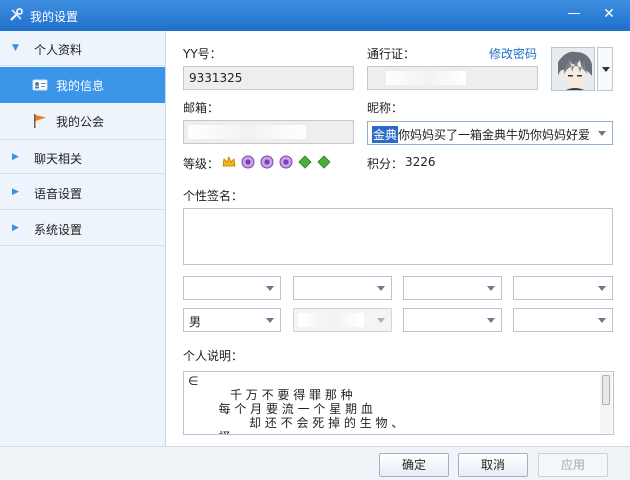 The height and width of the screenshot is (480, 630). I want to click on city-select, so click(563, 320).